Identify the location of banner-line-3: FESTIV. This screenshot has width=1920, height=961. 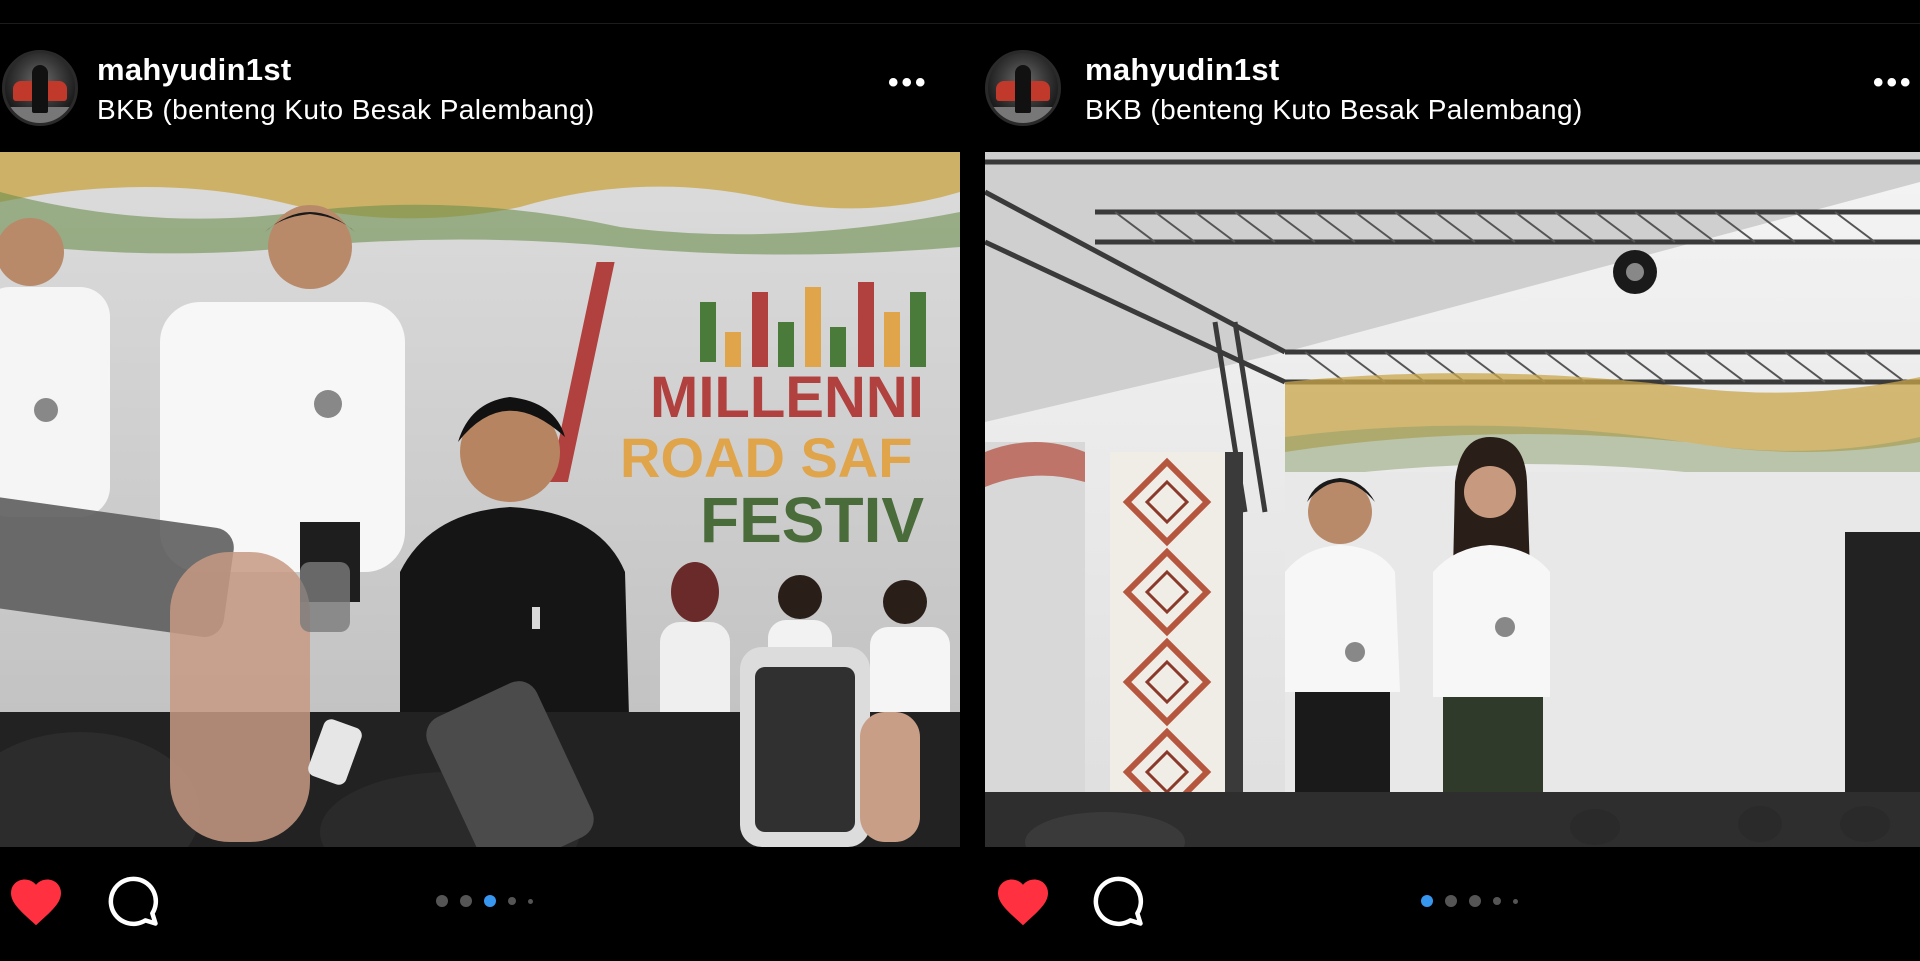
(812, 520).